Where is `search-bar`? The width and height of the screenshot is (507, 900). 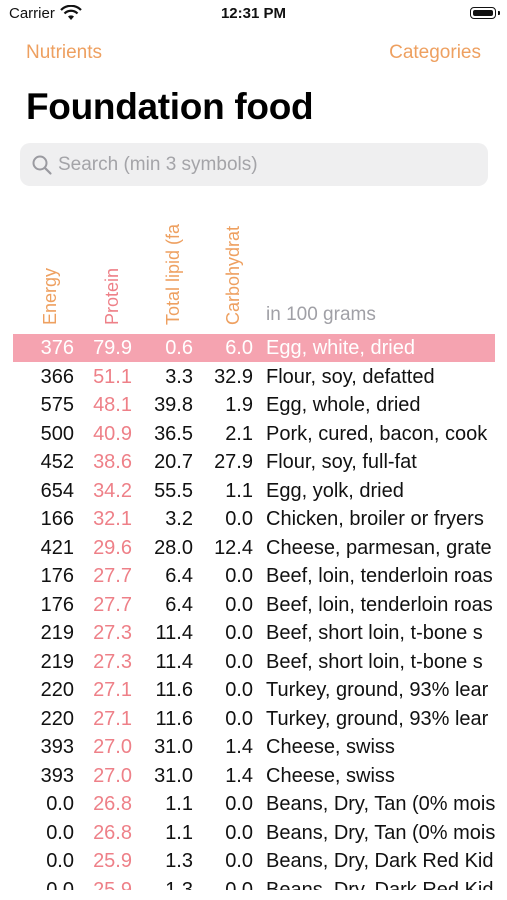 search-bar is located at coordinates (254, 164).